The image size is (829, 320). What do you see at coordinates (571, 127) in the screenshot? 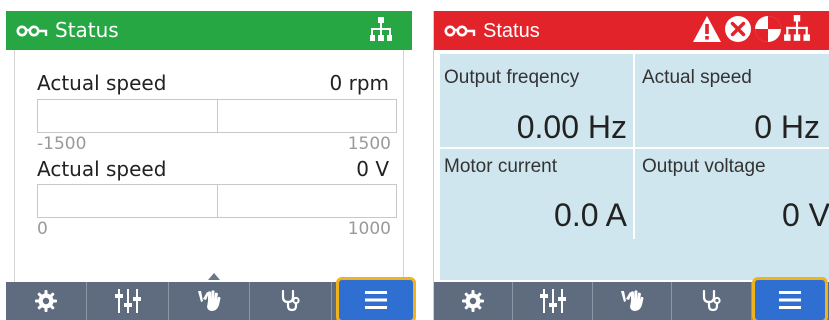
I see `cell-value: 0.00 Hz` at bounding box center [571, 127].